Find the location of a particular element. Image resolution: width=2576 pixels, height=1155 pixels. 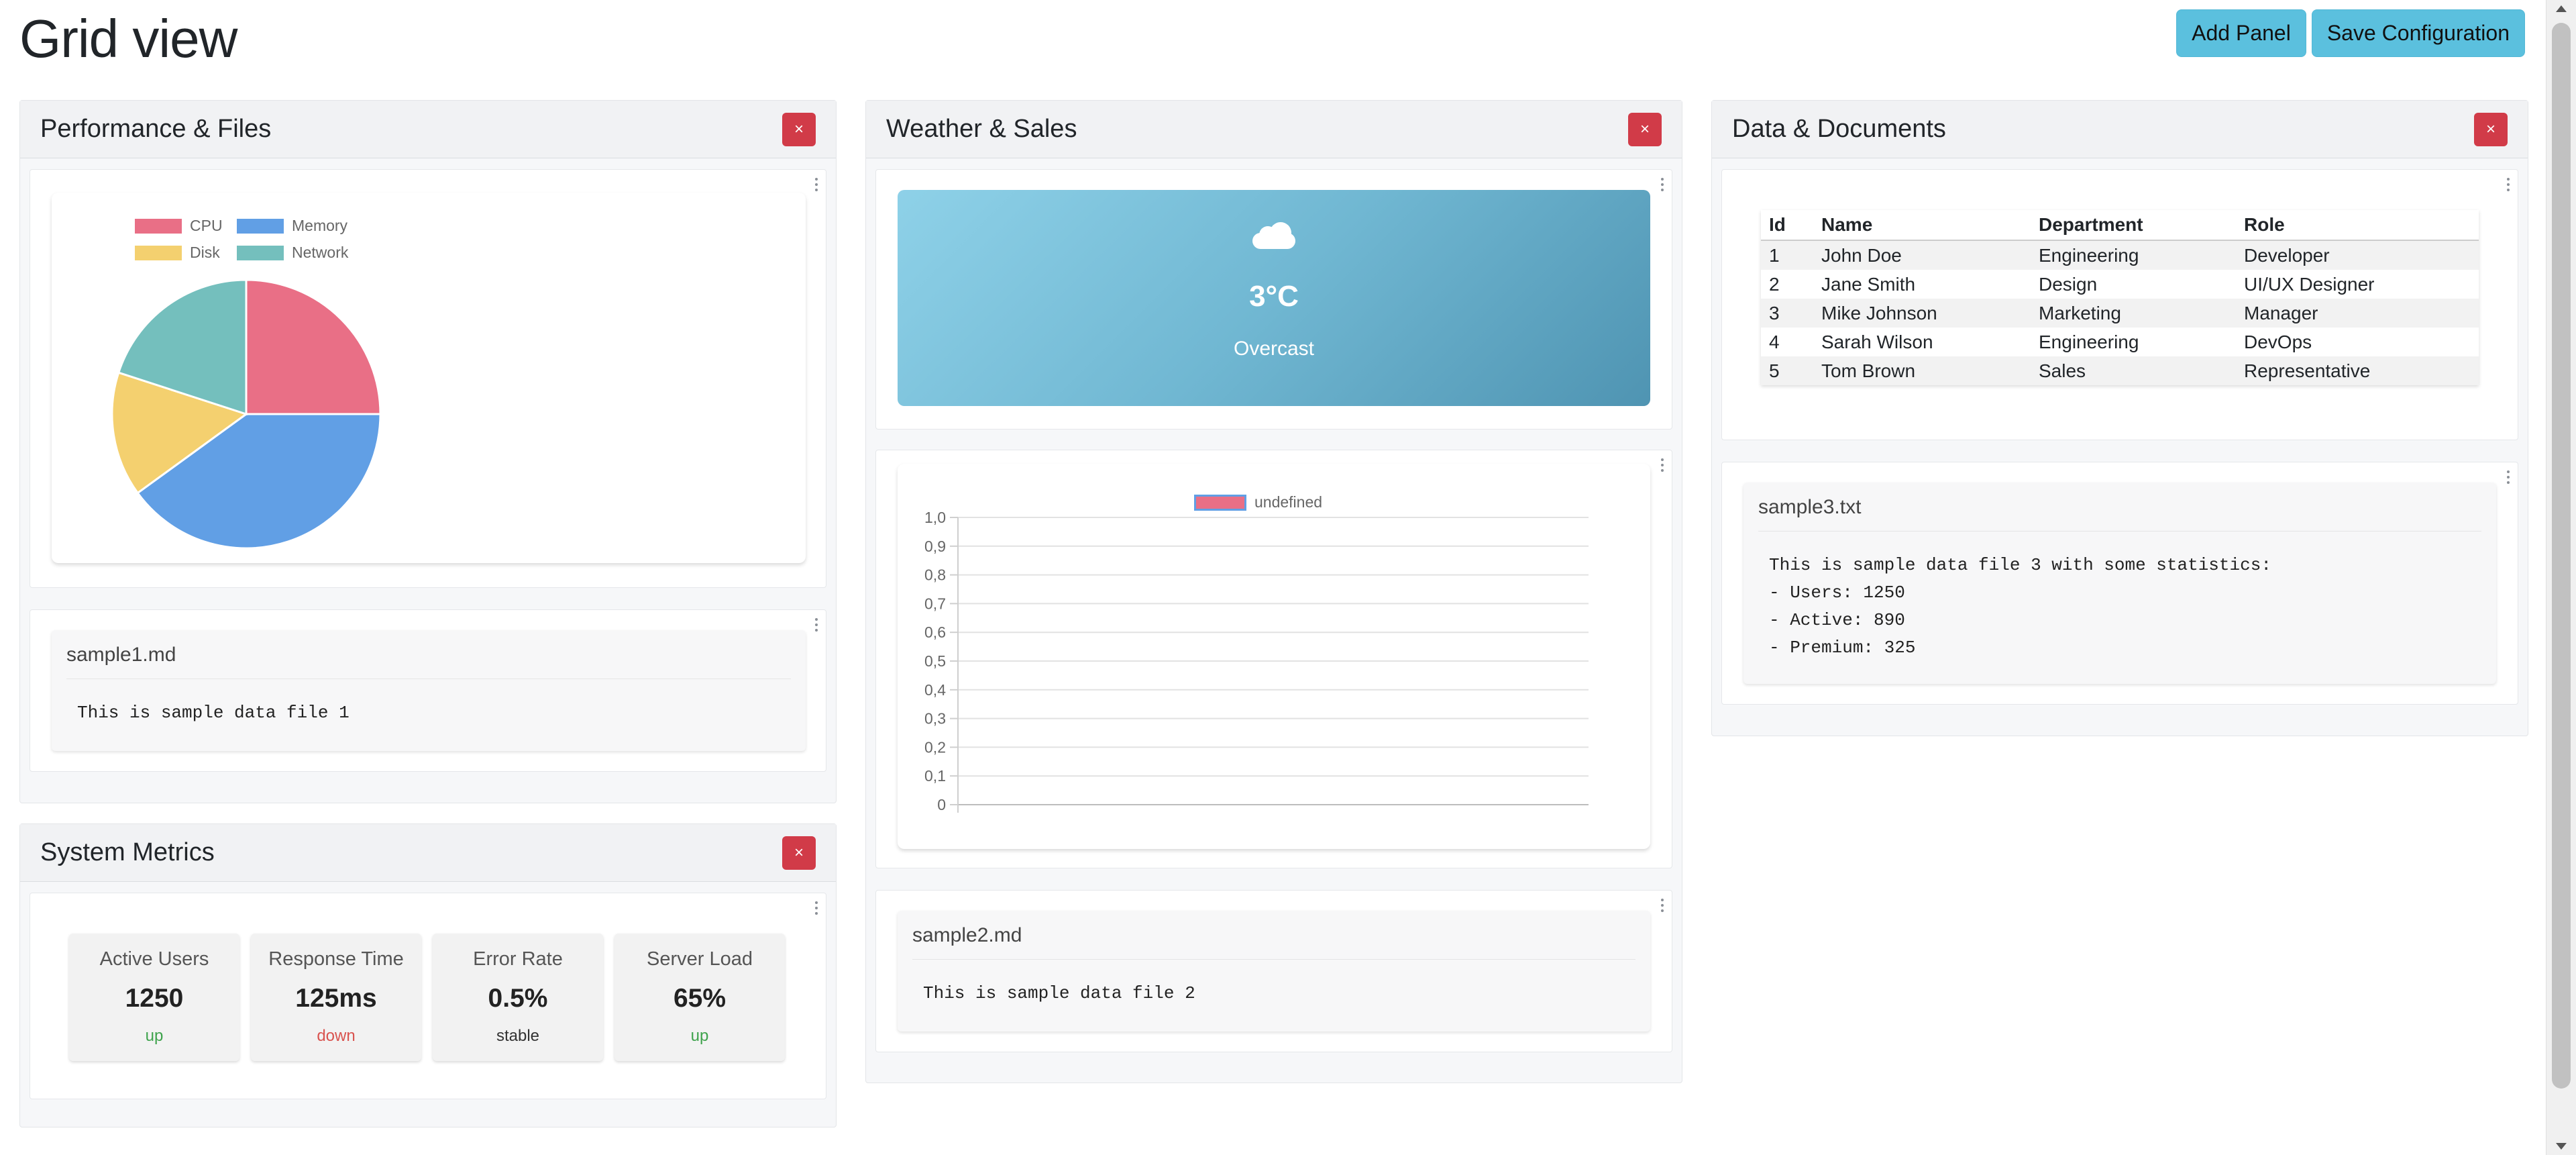

table-cell: 2 is located at coordinates (1787, 284).